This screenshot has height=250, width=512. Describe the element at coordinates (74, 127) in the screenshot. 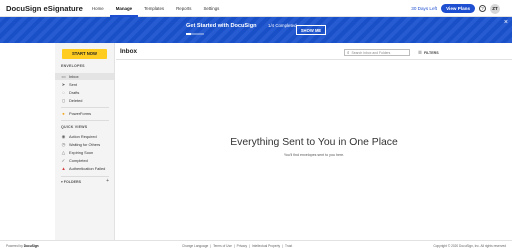

I see `quick-views-section-label: QUICK VIEWS` at that location.